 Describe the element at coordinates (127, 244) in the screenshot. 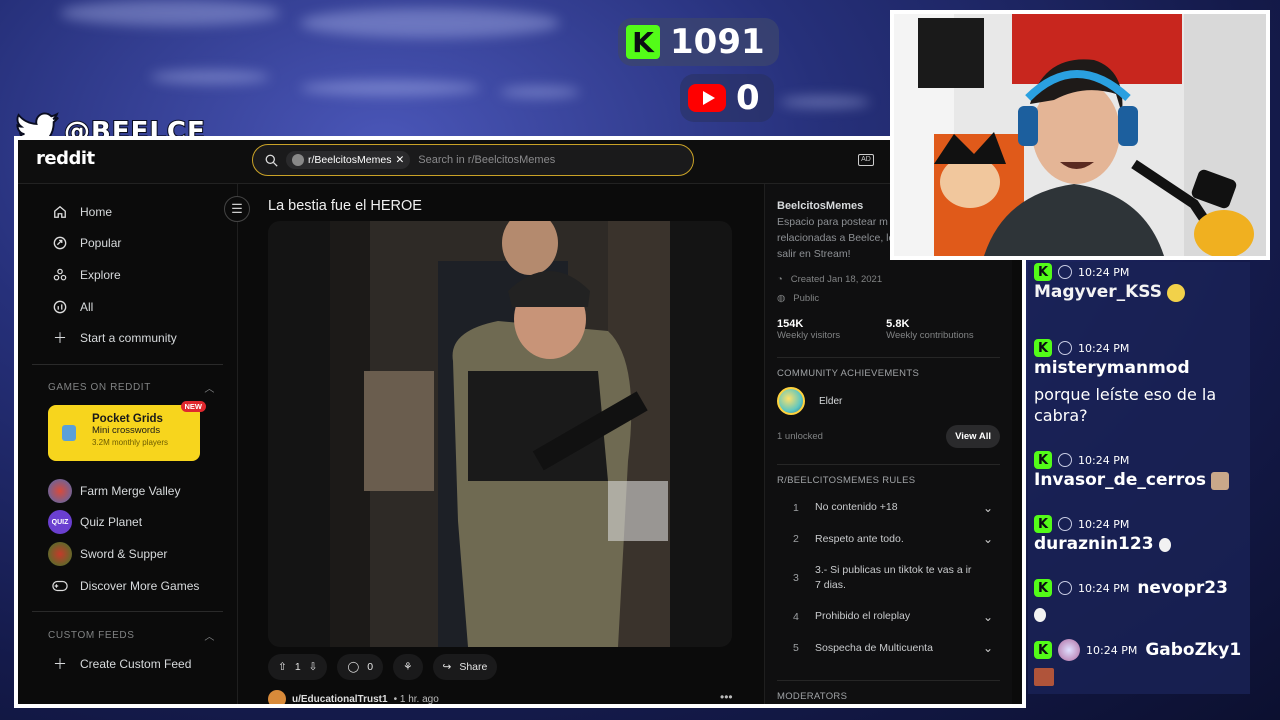

I see `sidebar-item-popular: Popular` at that location.